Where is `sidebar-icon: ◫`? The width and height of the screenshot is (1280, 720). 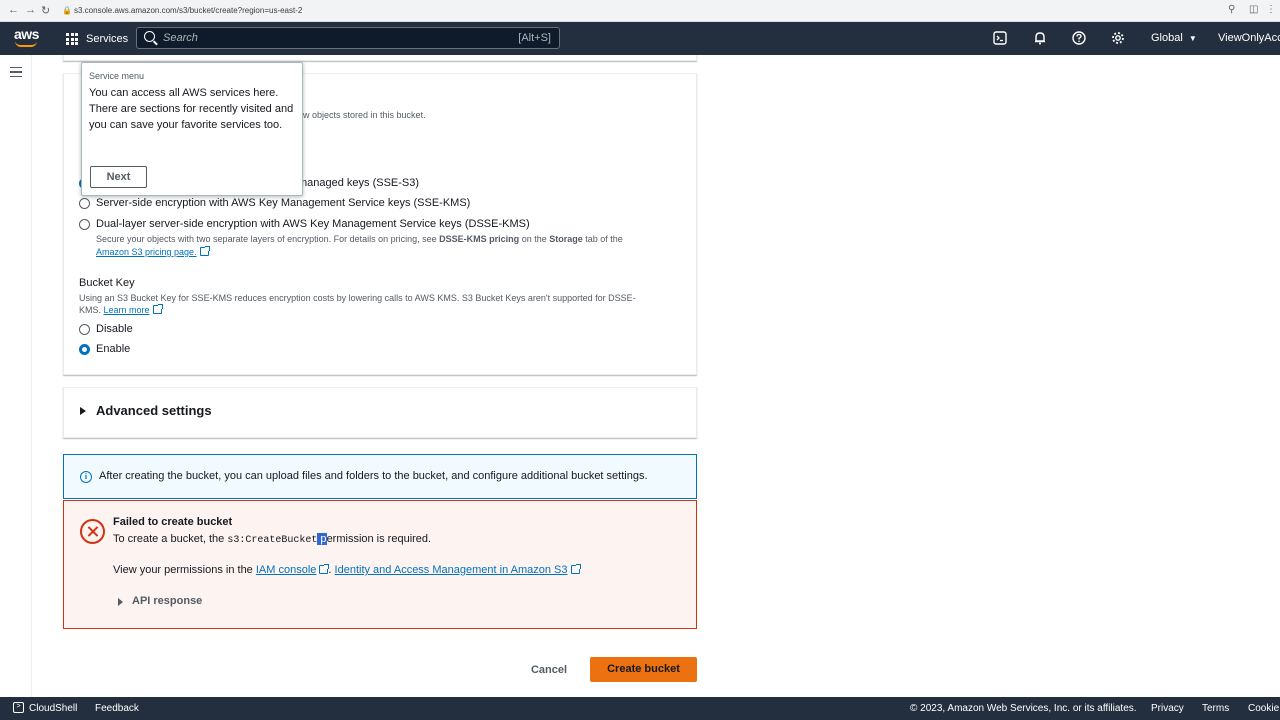 sidebar-icon: ◫ is located at coordinates (1253, 9).